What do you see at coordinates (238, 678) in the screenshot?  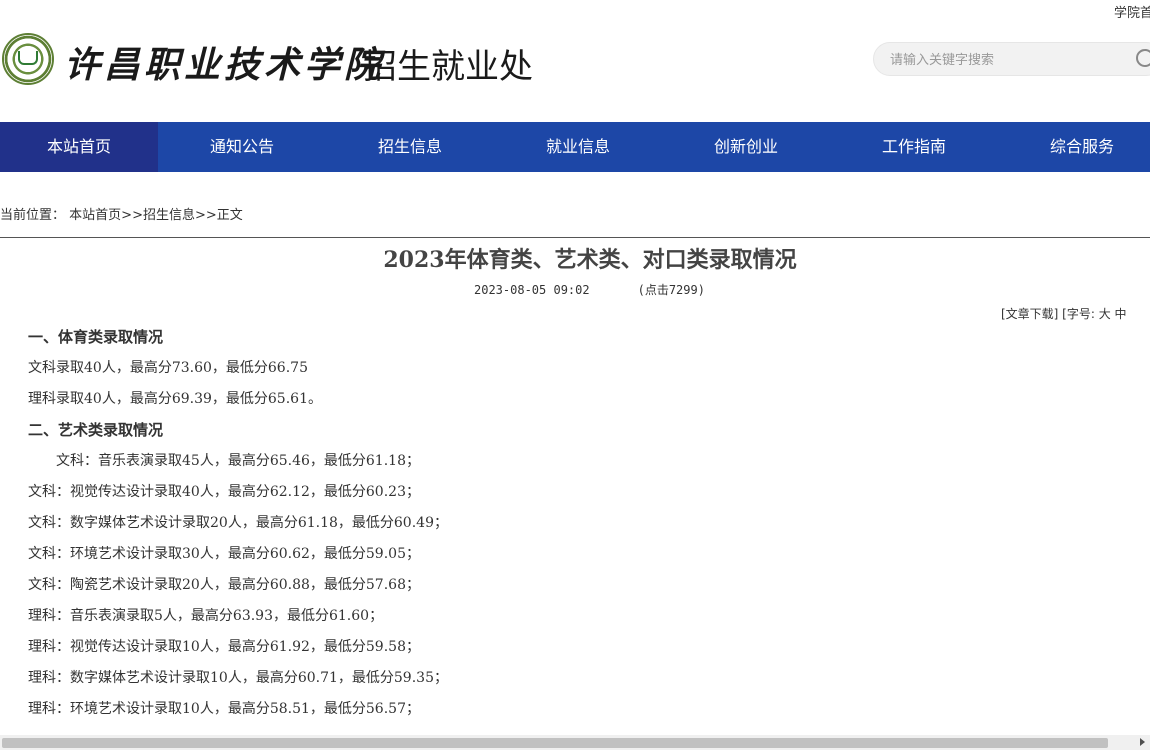 I see `article-paragraph: 理科：数字媒体艺术设计录取10人，最高分60.71，最低分59.35；` at bounding box center [238, 678].